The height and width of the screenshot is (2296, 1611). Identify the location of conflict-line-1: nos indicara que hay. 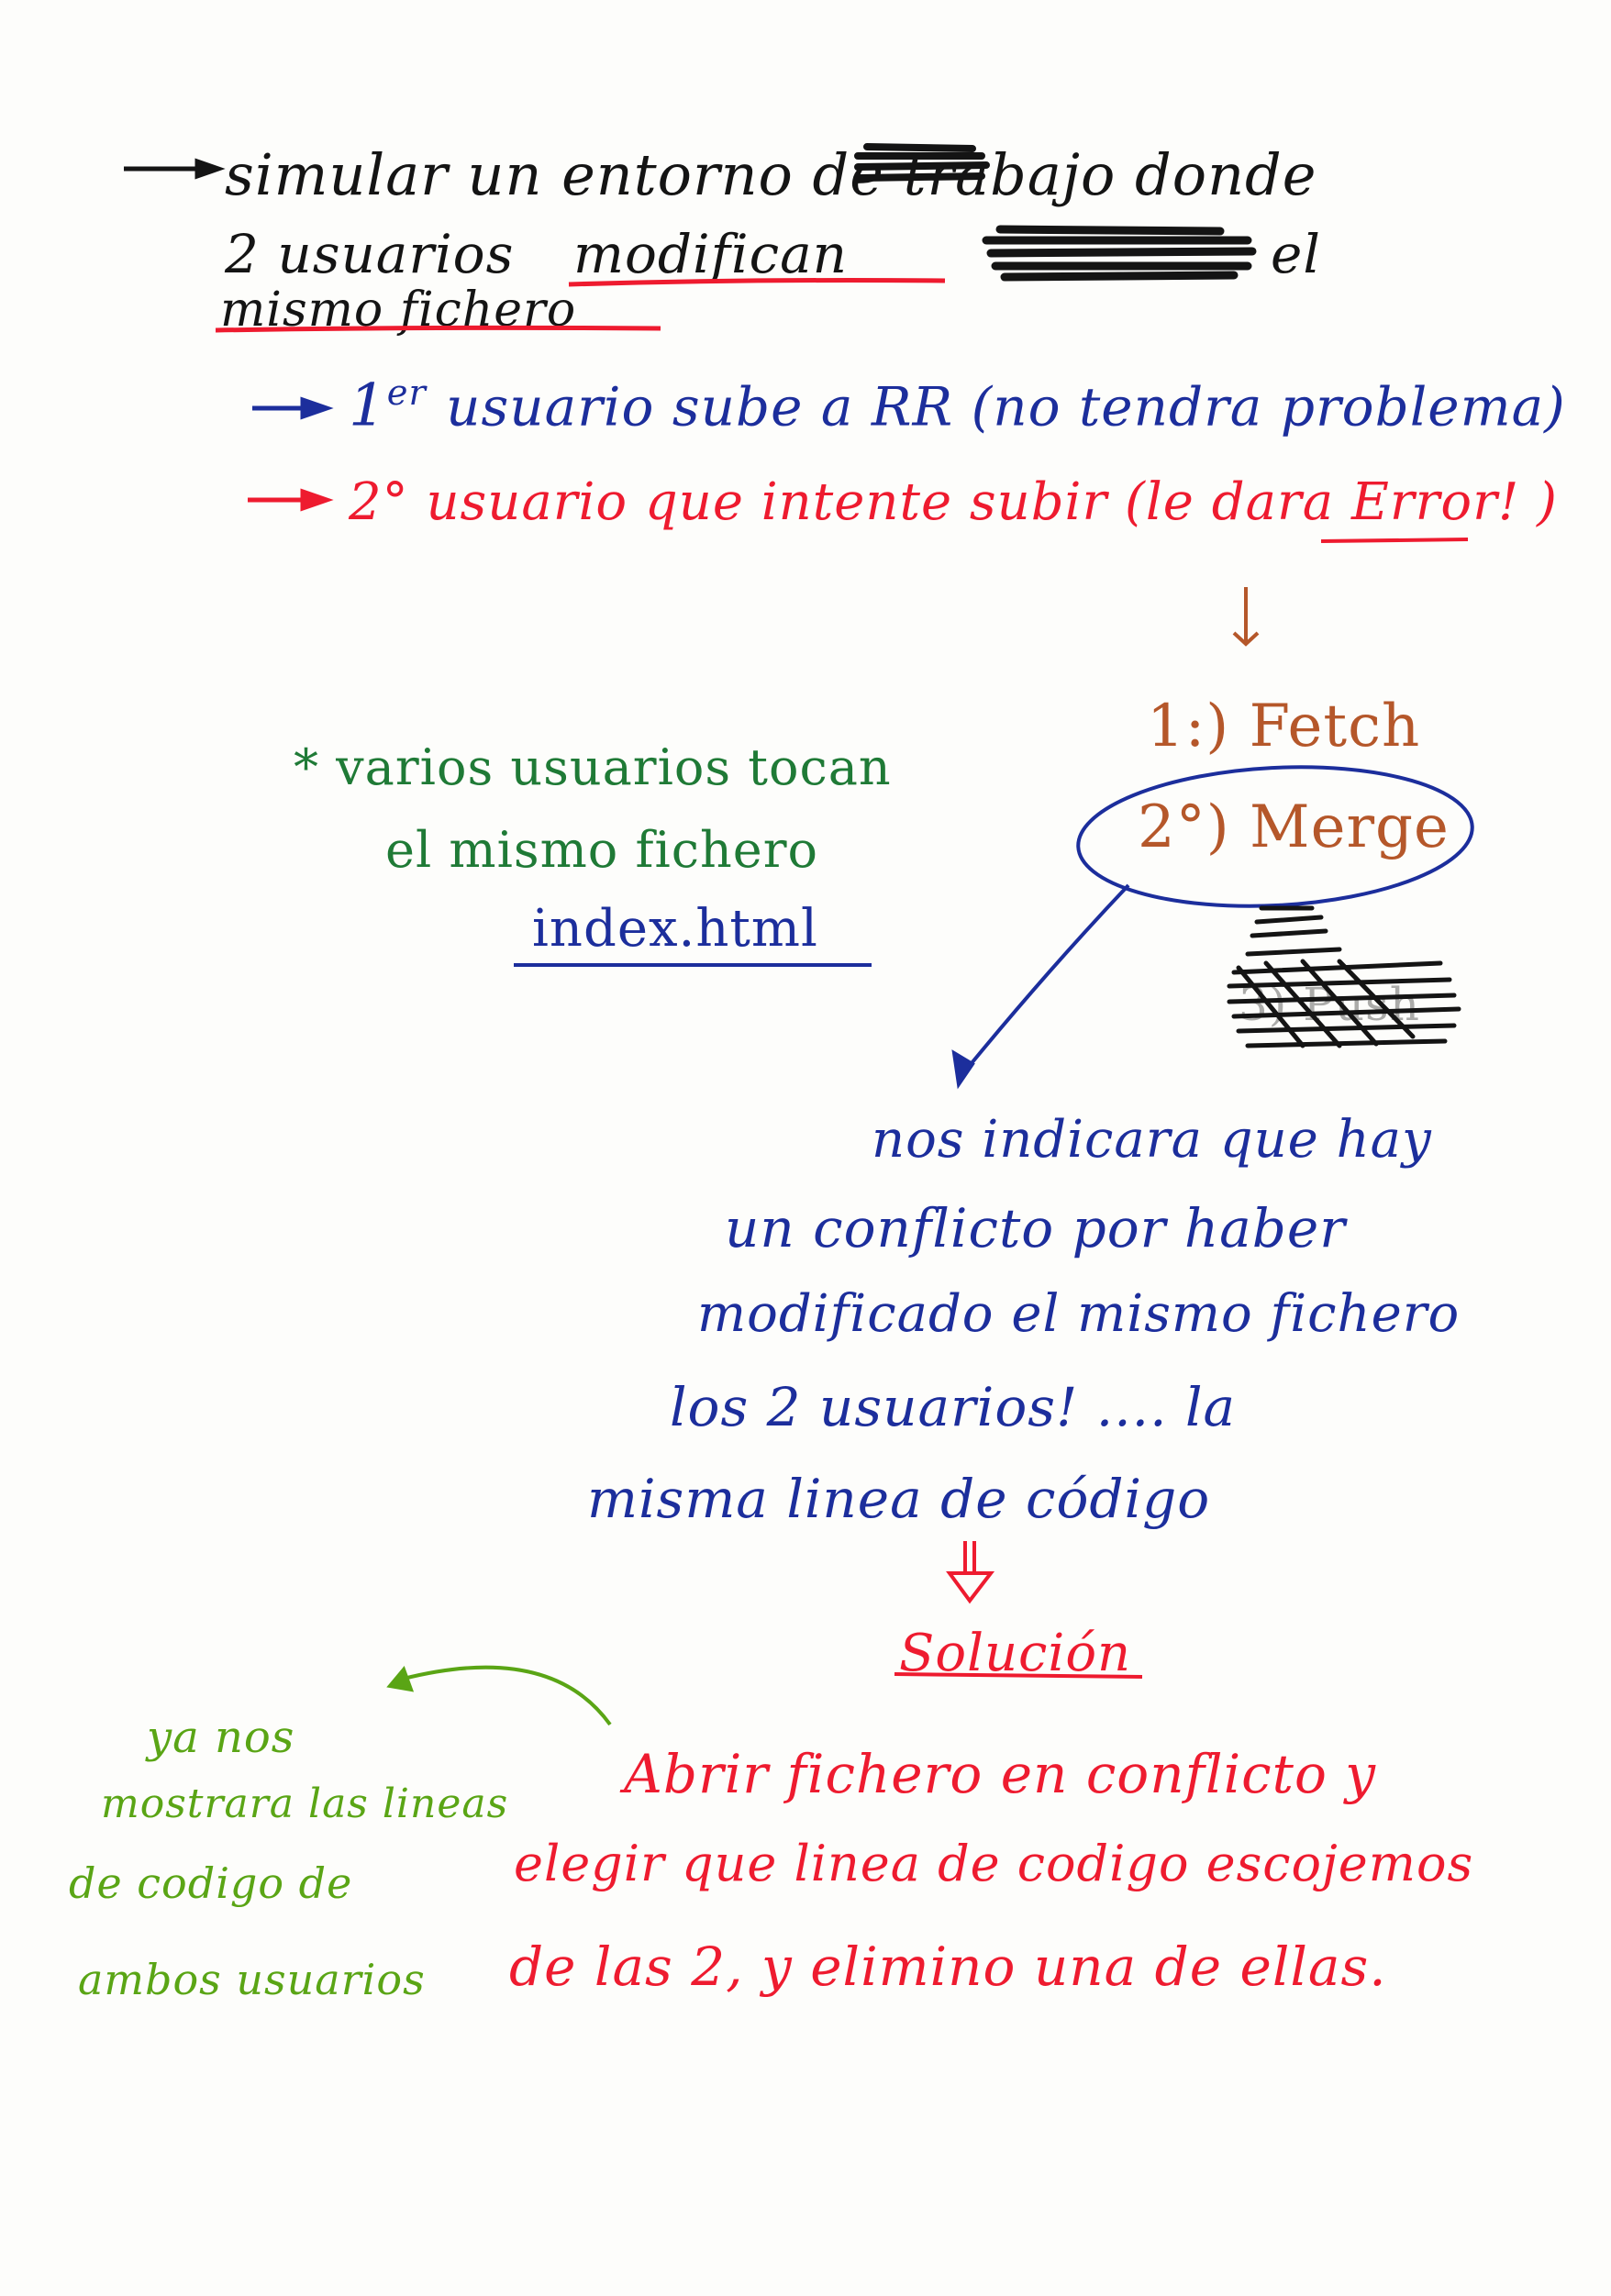
(1152, 1140).